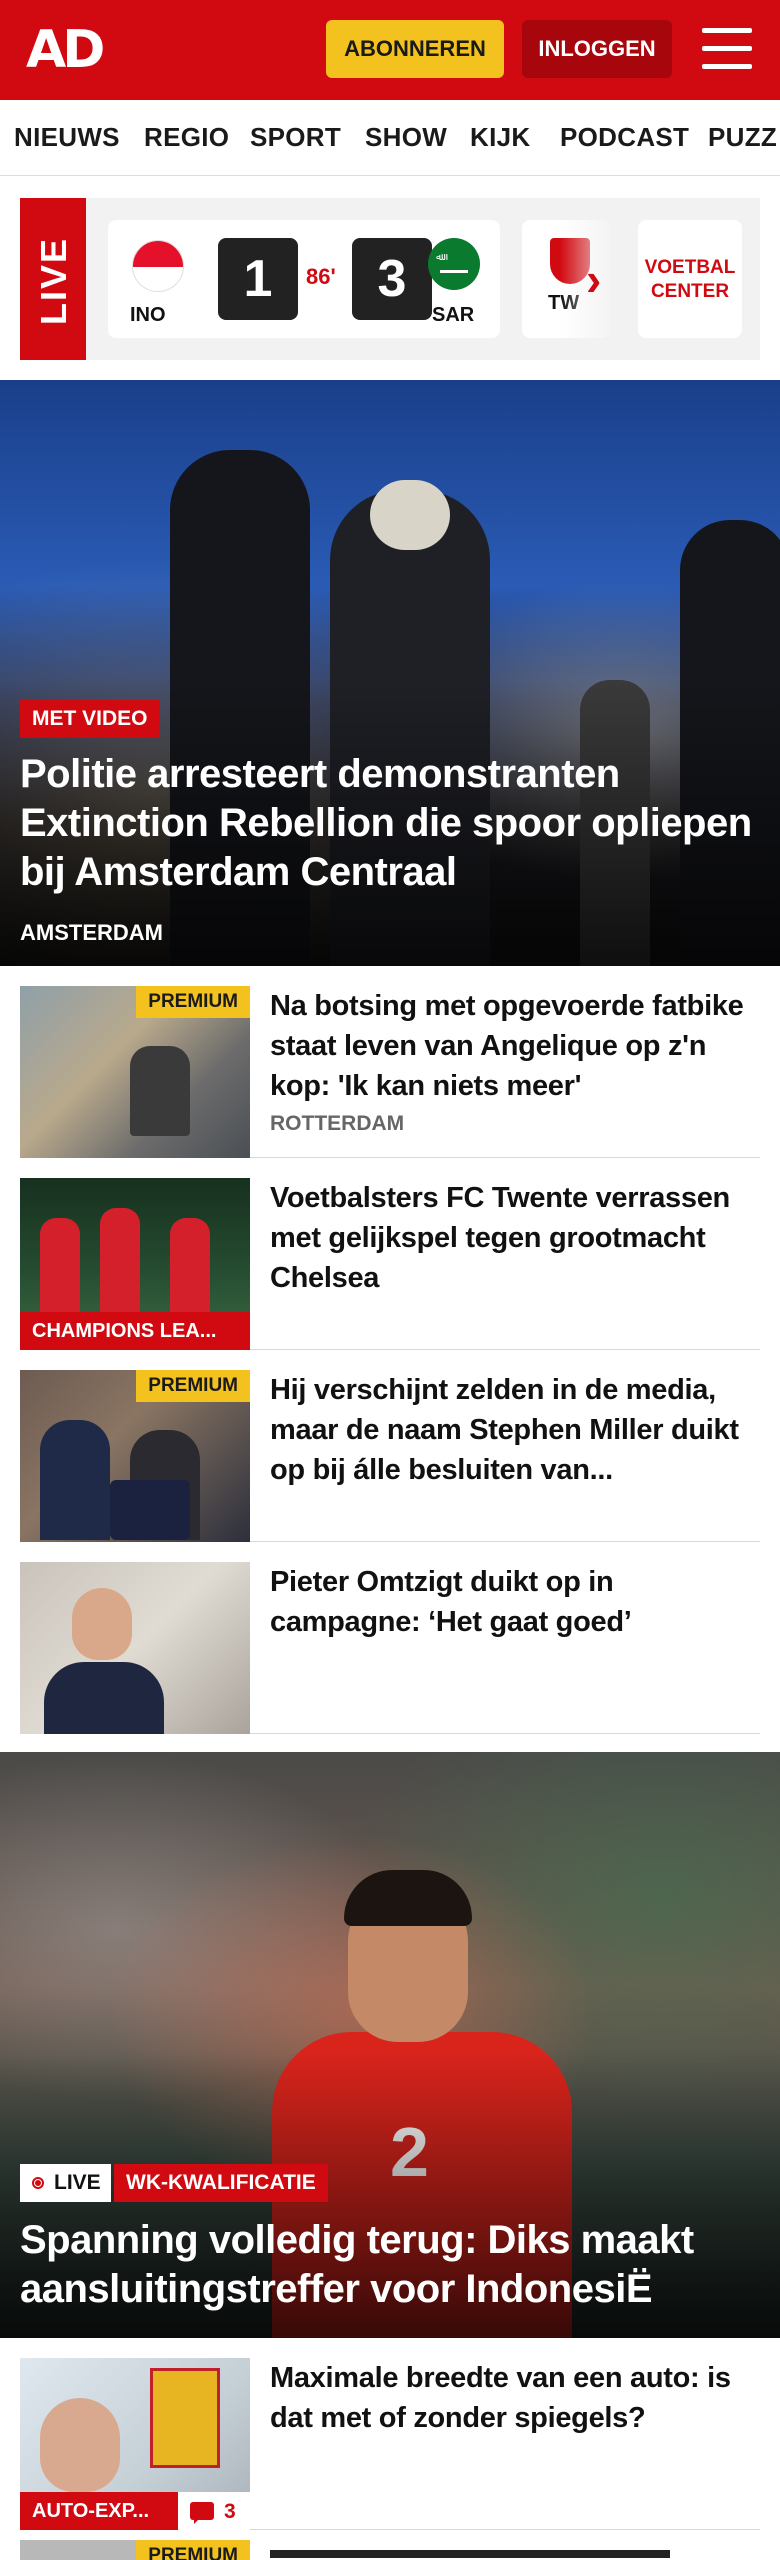 This screenshot has width=780, height=2560. Describe the element at coordinates (742, 137) in the screenshot. I see `nav-item-puzzel: PUZZ` at that location.